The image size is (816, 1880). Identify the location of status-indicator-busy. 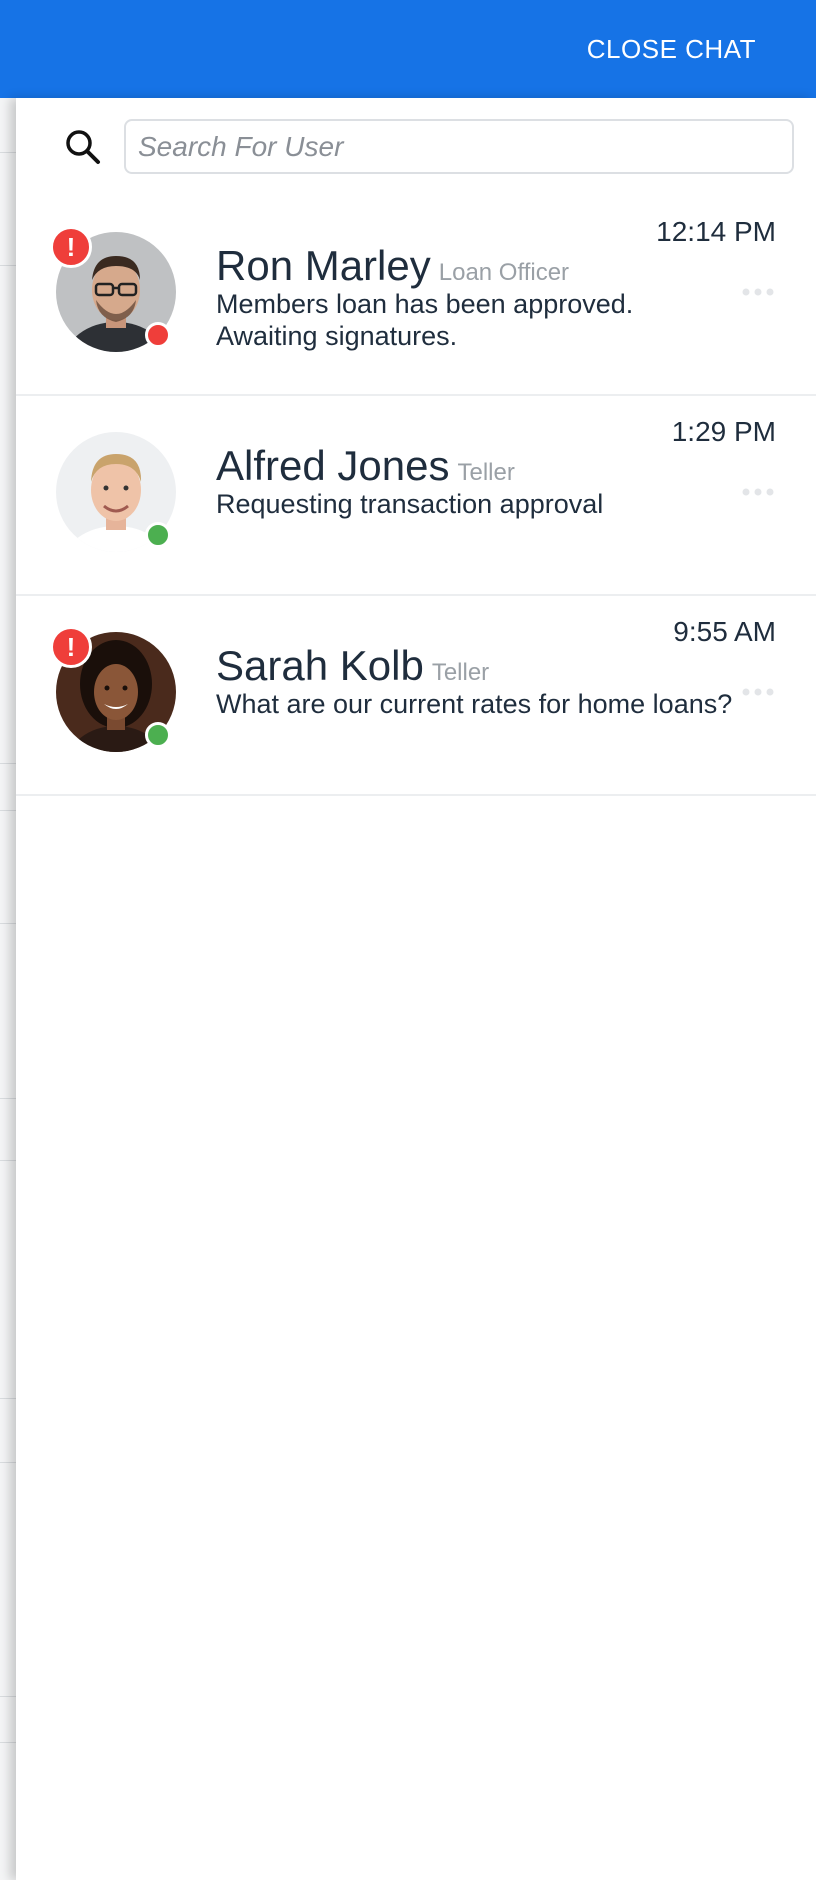
(158, 335).